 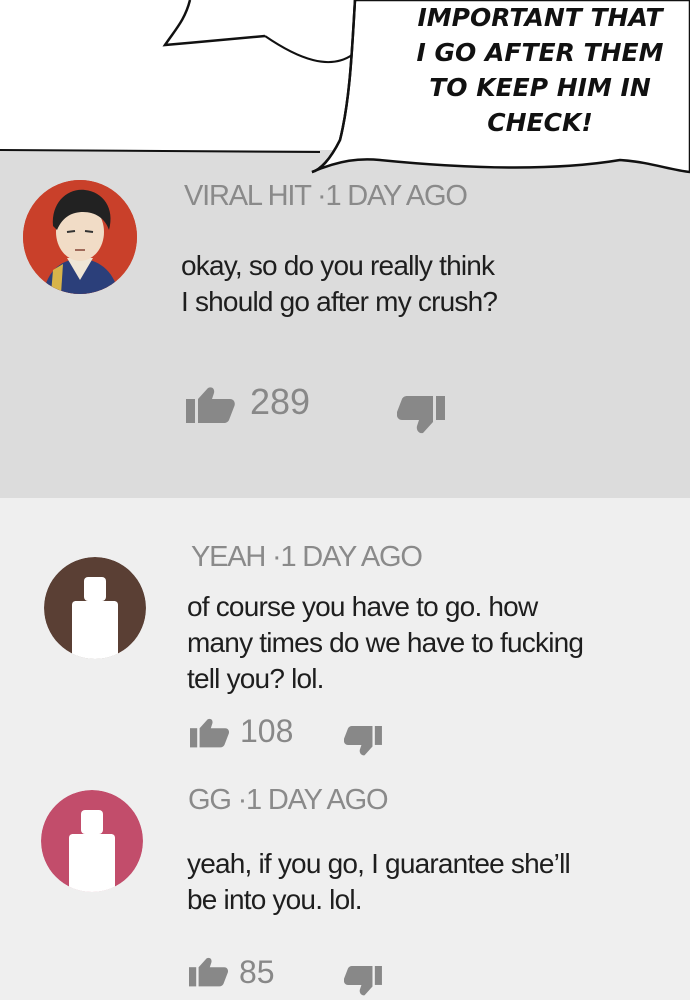 What do you see at coordinates (540, 52) in the screenshot?
I see `speech-line: I GO AFTER THEM` at bounding box center [540, 52].